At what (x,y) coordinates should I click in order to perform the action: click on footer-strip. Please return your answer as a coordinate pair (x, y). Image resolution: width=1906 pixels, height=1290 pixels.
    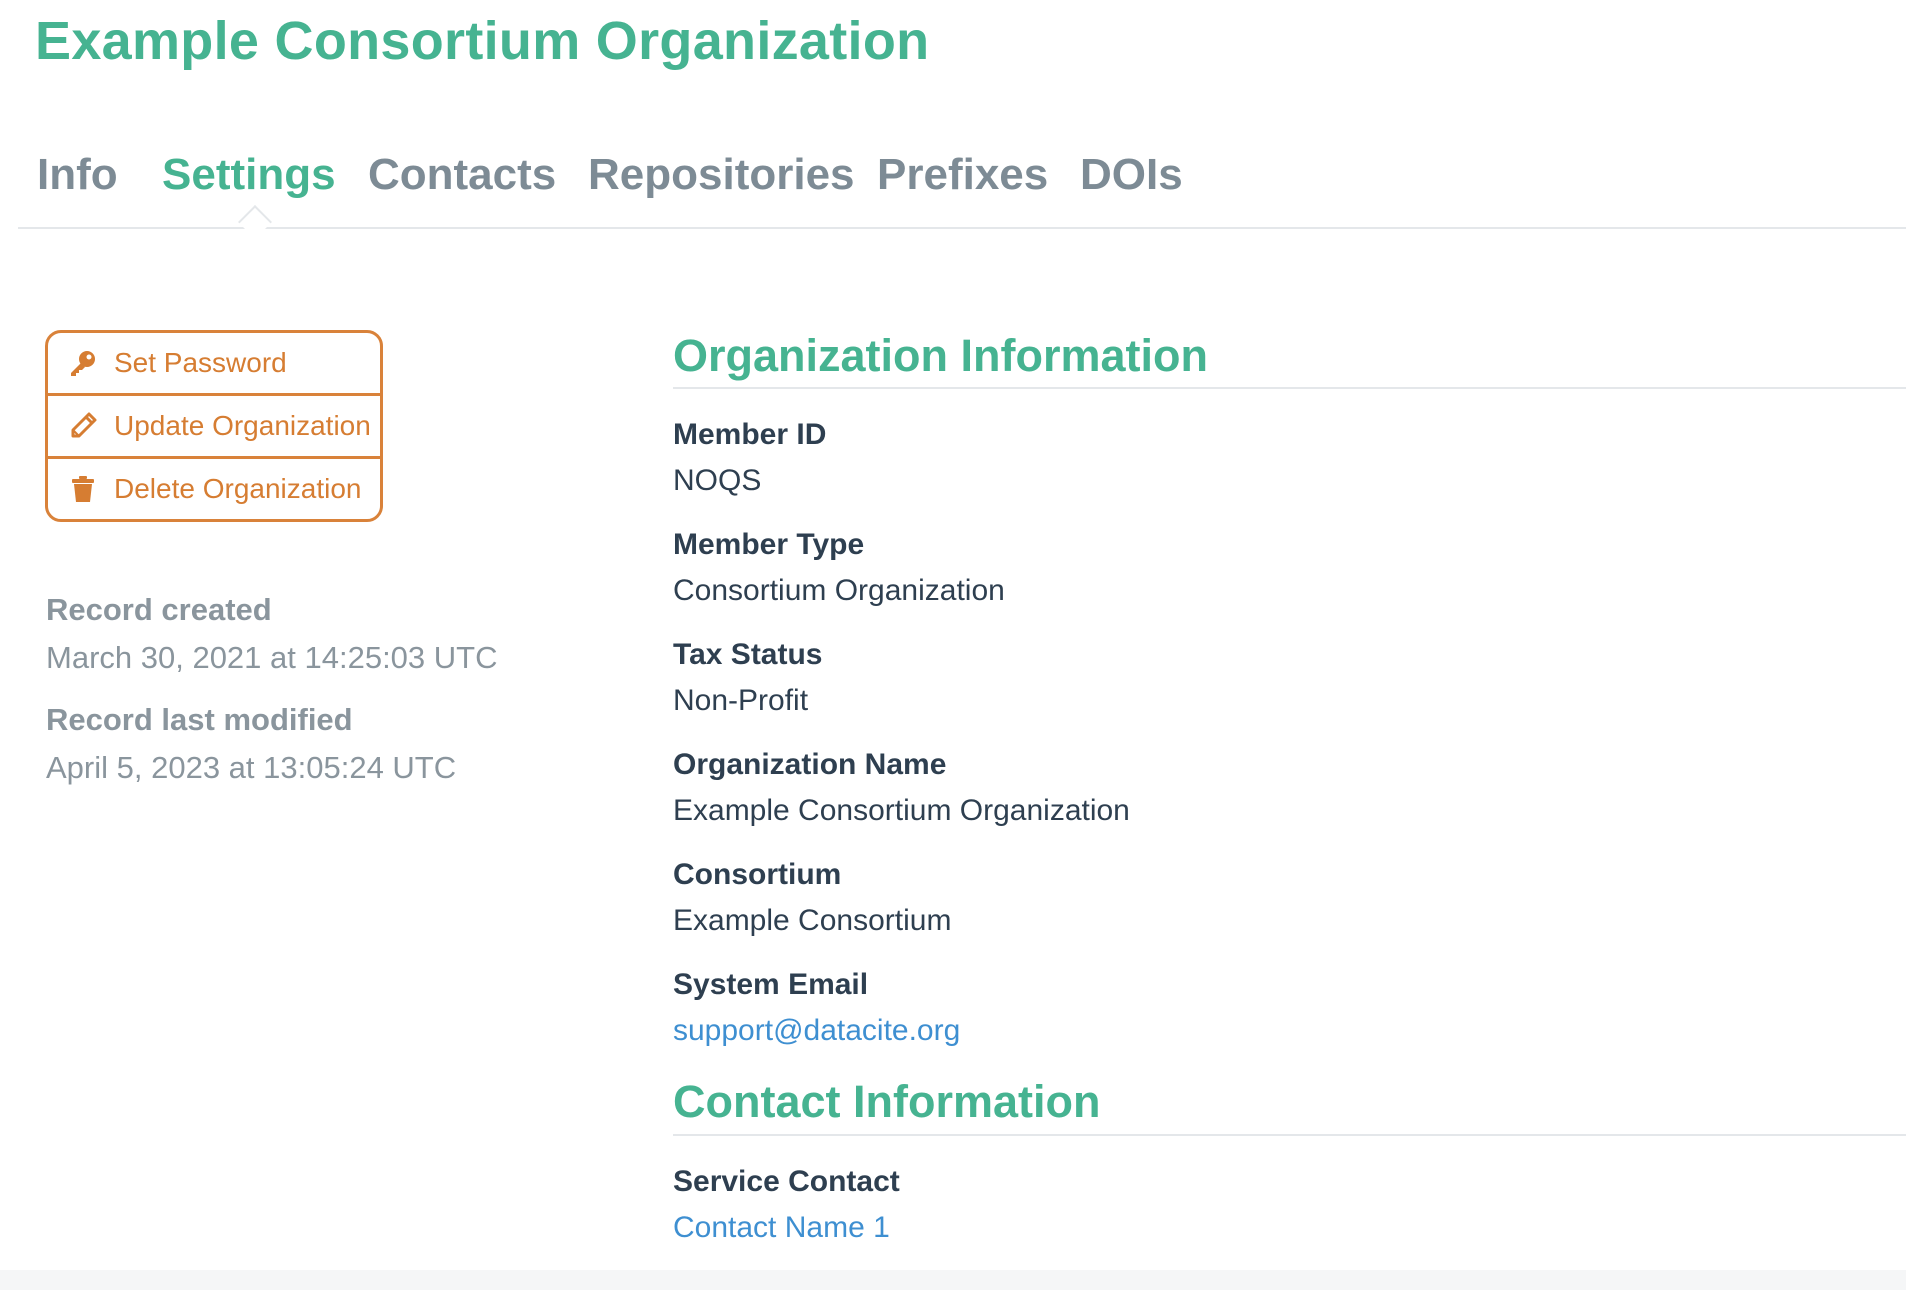
    Looking at the image, I should click on (953, 1280).